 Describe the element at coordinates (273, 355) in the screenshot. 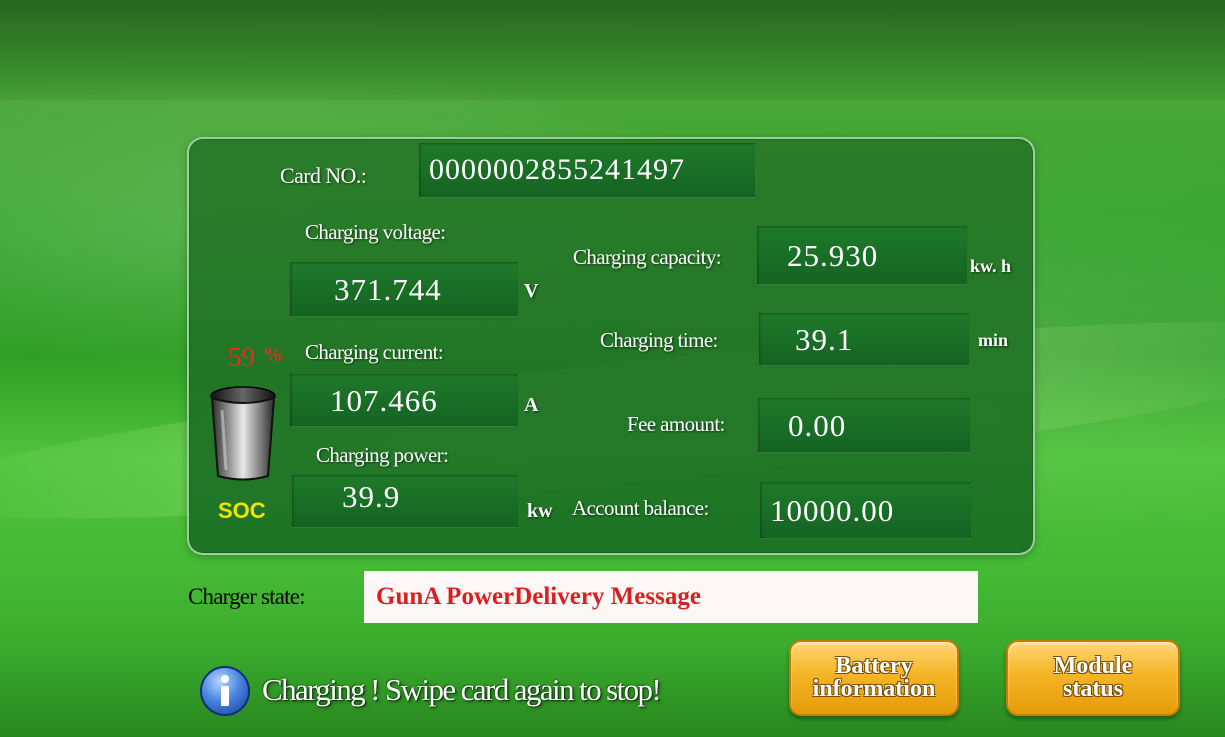

I see `soc-percent-sign: %` at that location.